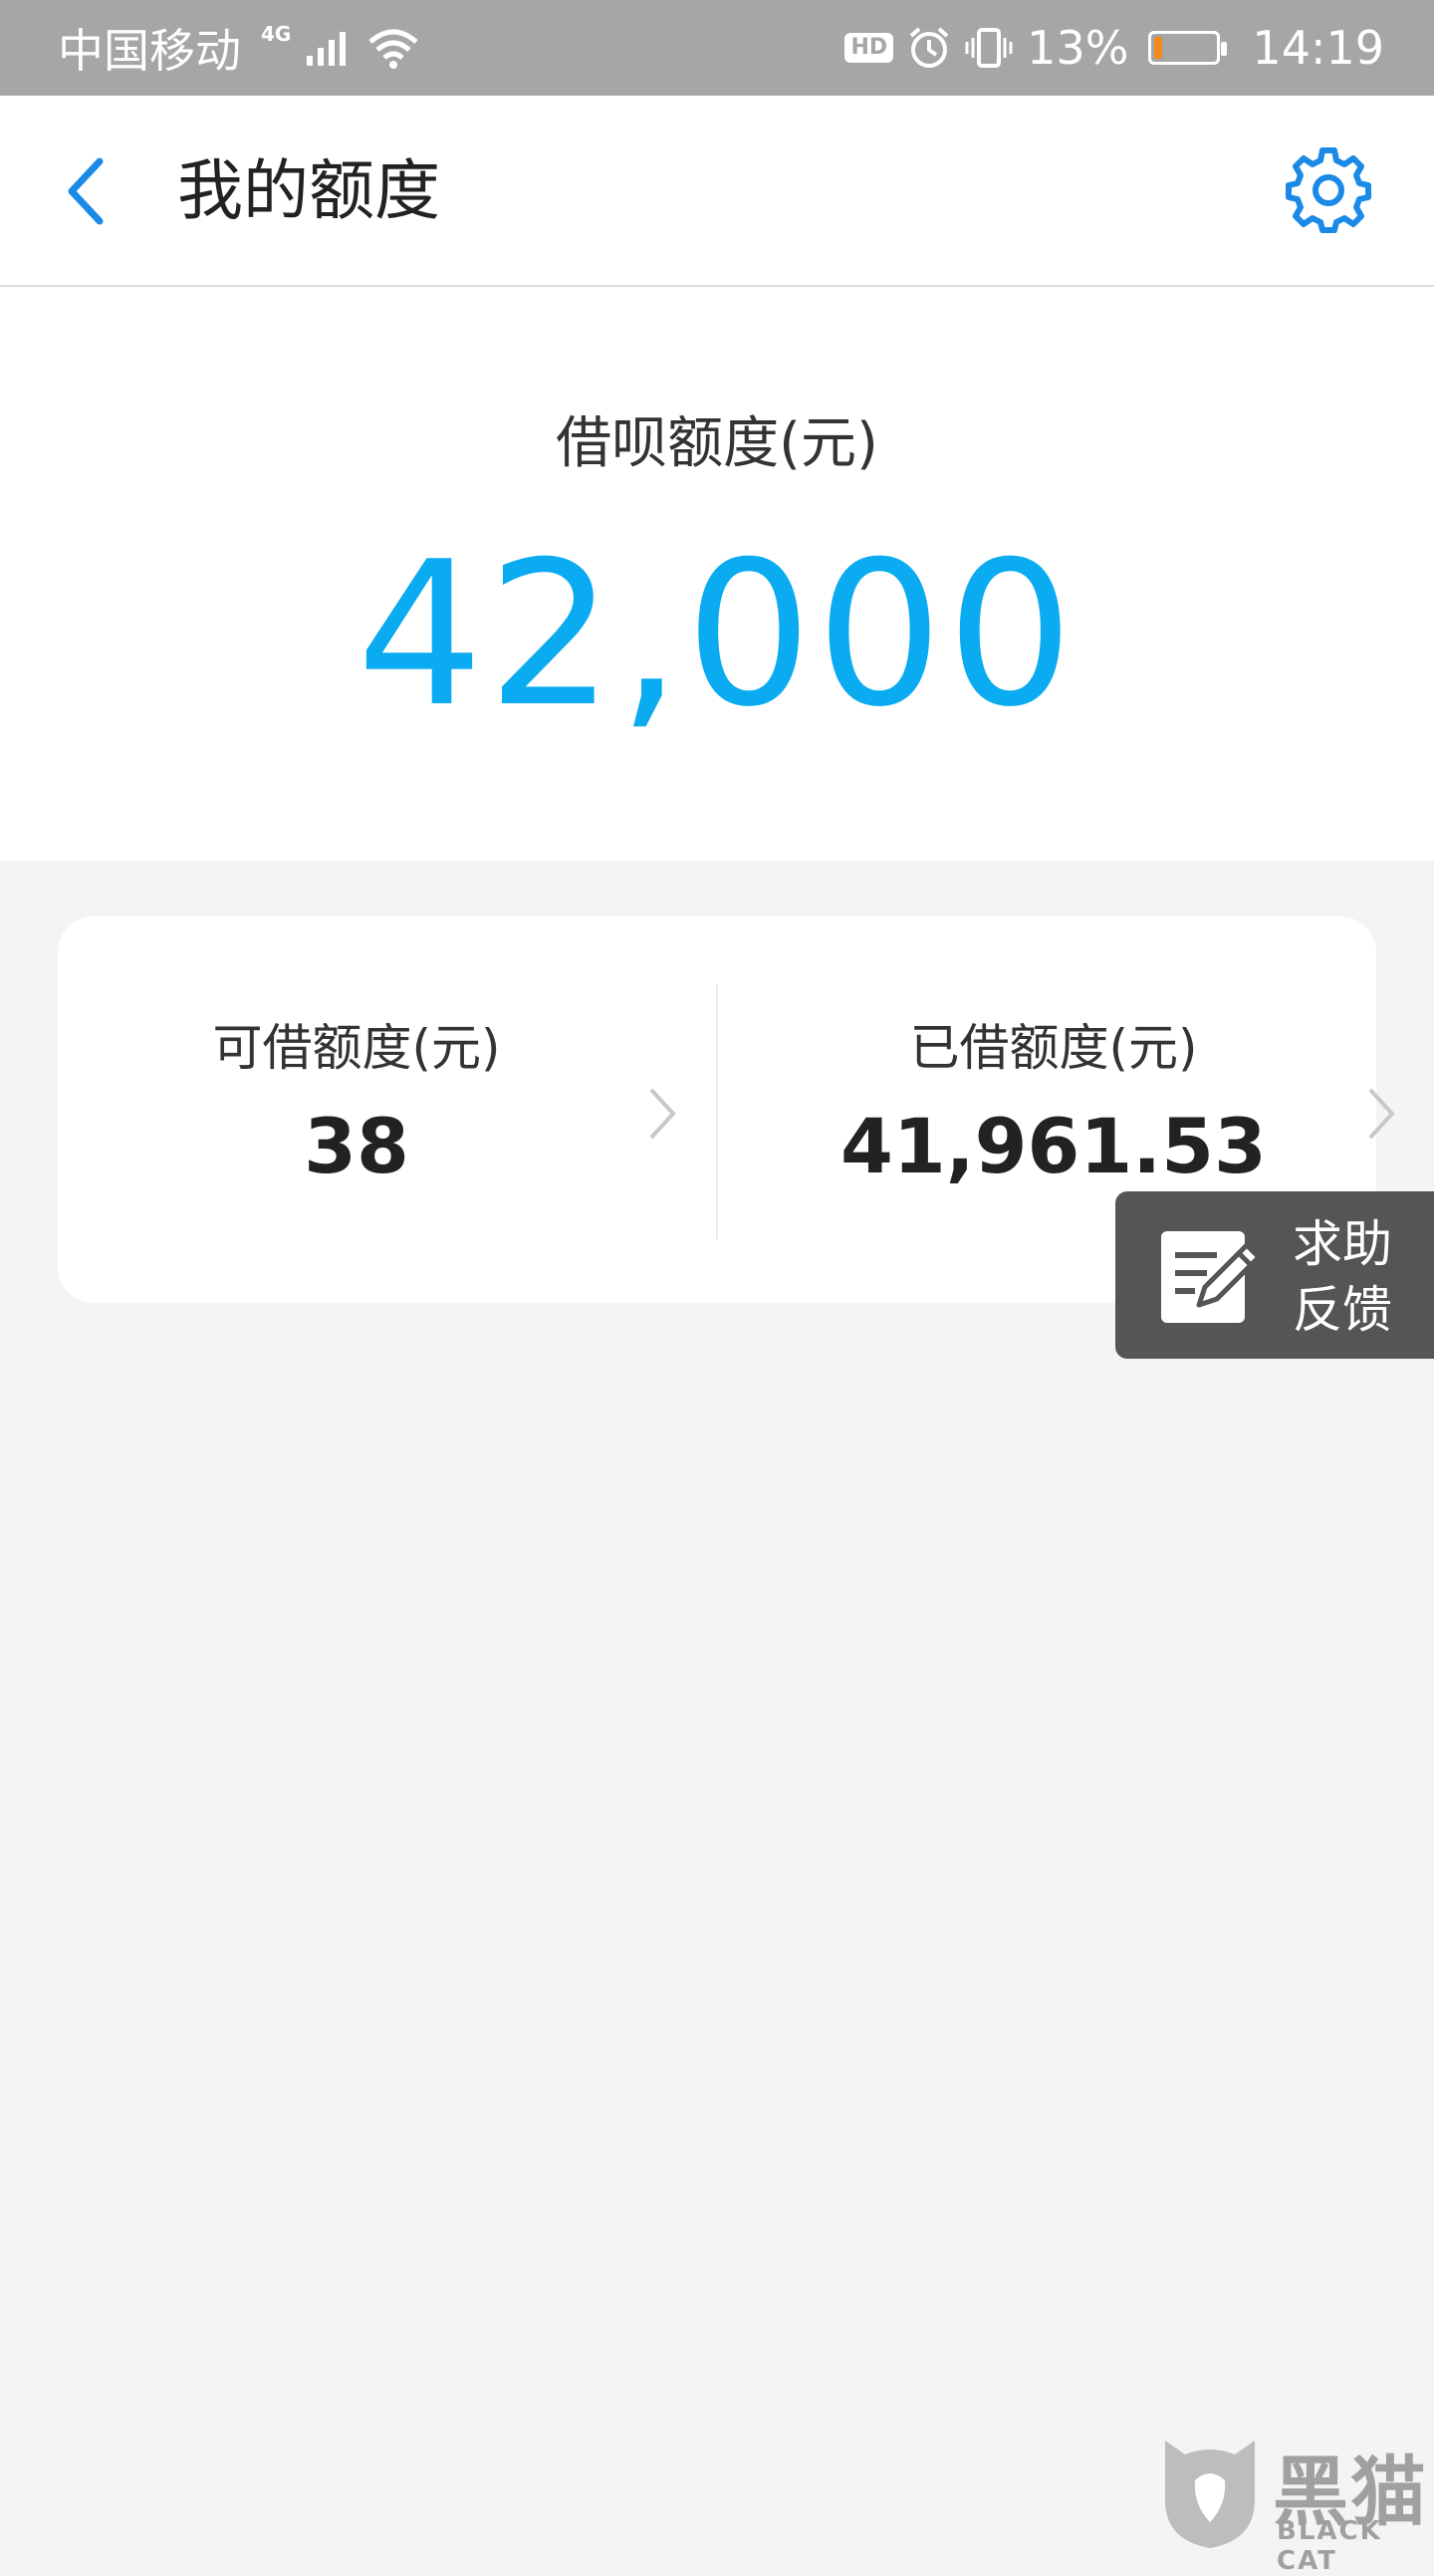  I want to click on available-credit-item: 可借额度(元) 38, so click(387, 1109).